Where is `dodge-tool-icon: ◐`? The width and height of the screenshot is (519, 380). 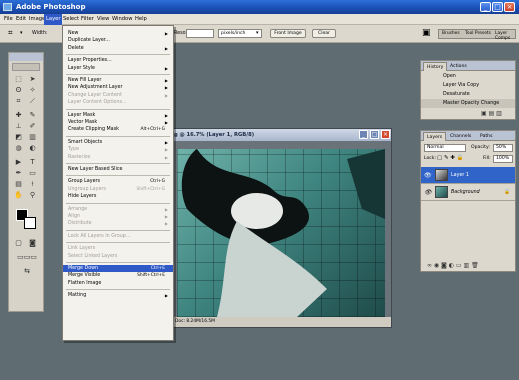
dodge-tool-icon: ◐ is located at coordinates (32, 148).